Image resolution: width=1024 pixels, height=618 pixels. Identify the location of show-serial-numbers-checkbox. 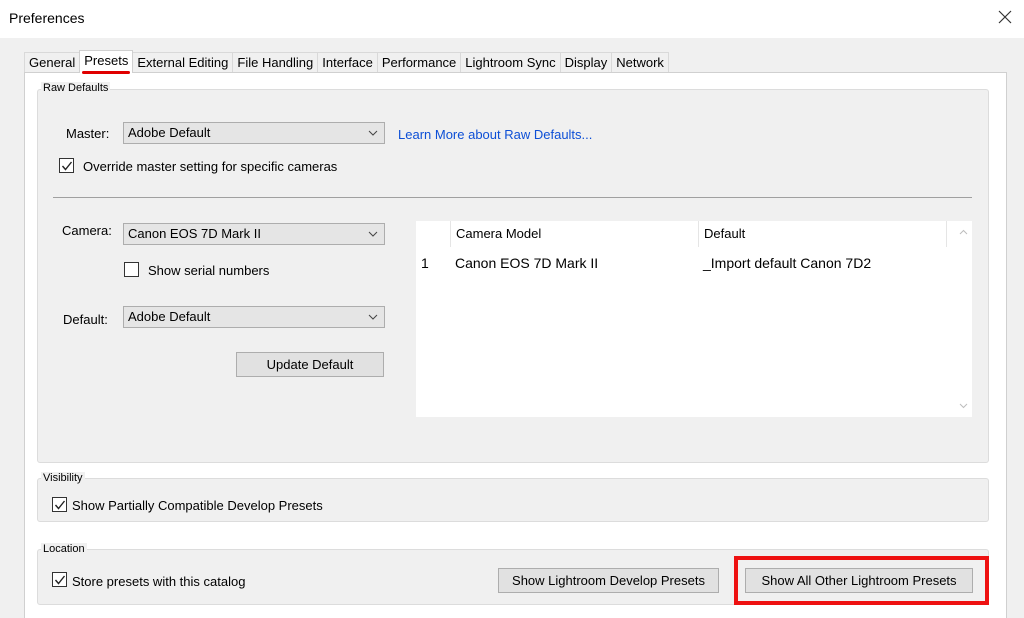
(131, 269).